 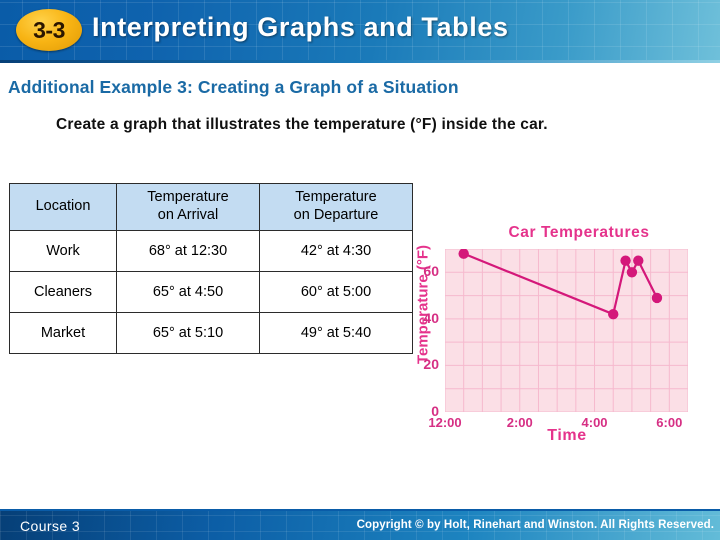 What do you see at coordinates (63, 333) in the screenshot?
I see `cell-location: Market` at bounding box center [63, 333].